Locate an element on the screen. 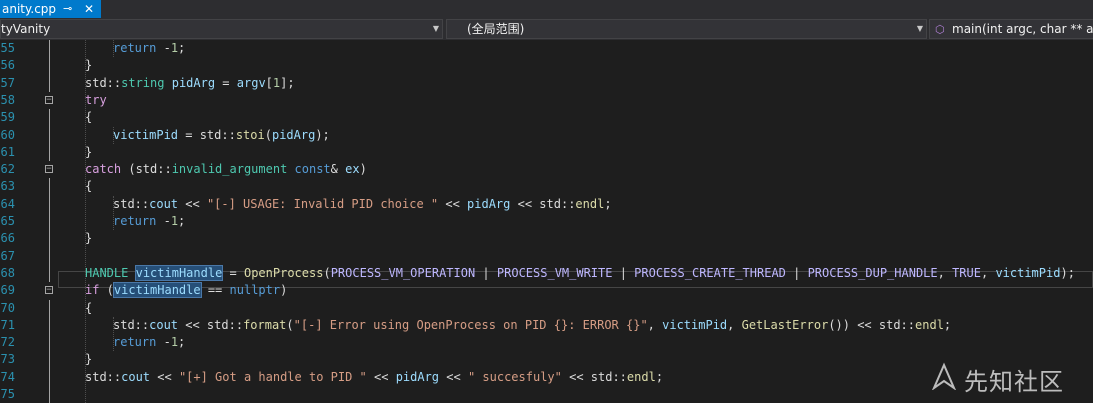  document-tab: anity.cpp ⊸ ✕ is located at coordinates (50, 9).